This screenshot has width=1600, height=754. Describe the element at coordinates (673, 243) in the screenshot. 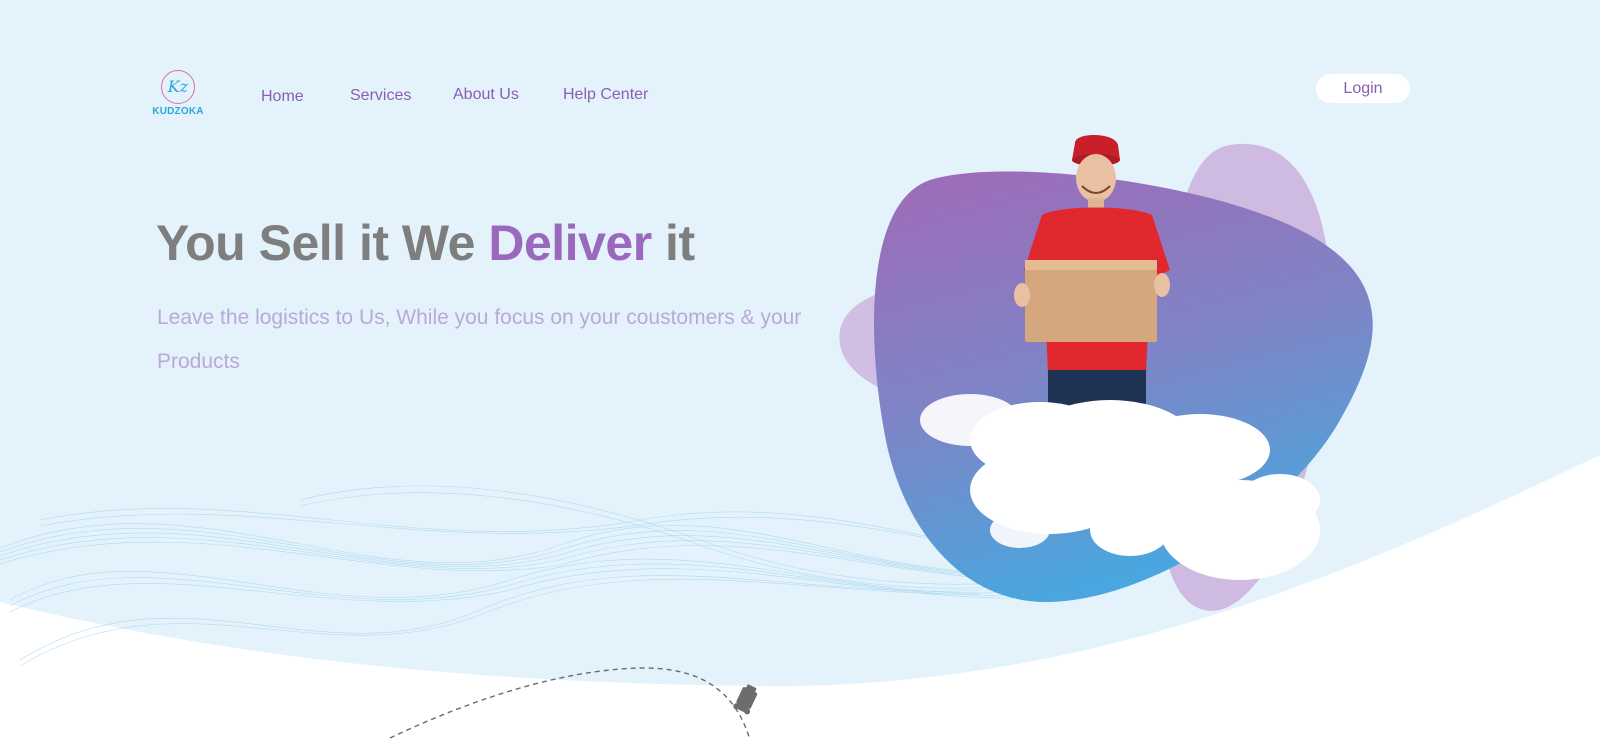

I see `hero-title-part2: it` at that location.